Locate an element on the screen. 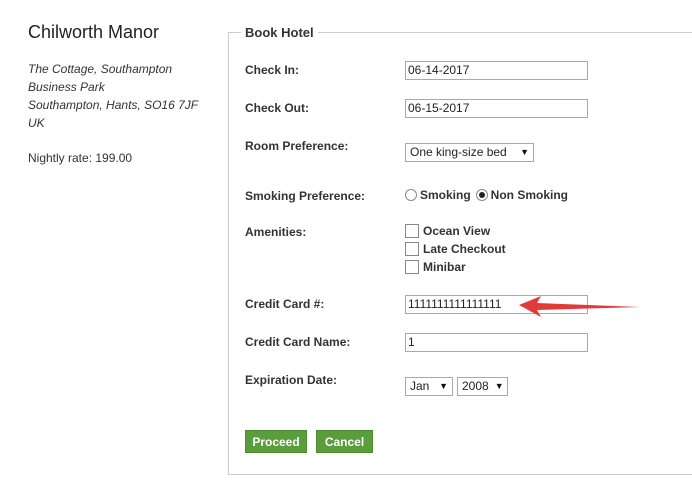  amenities-label: Amenities: is located at coordinates (276, 232).